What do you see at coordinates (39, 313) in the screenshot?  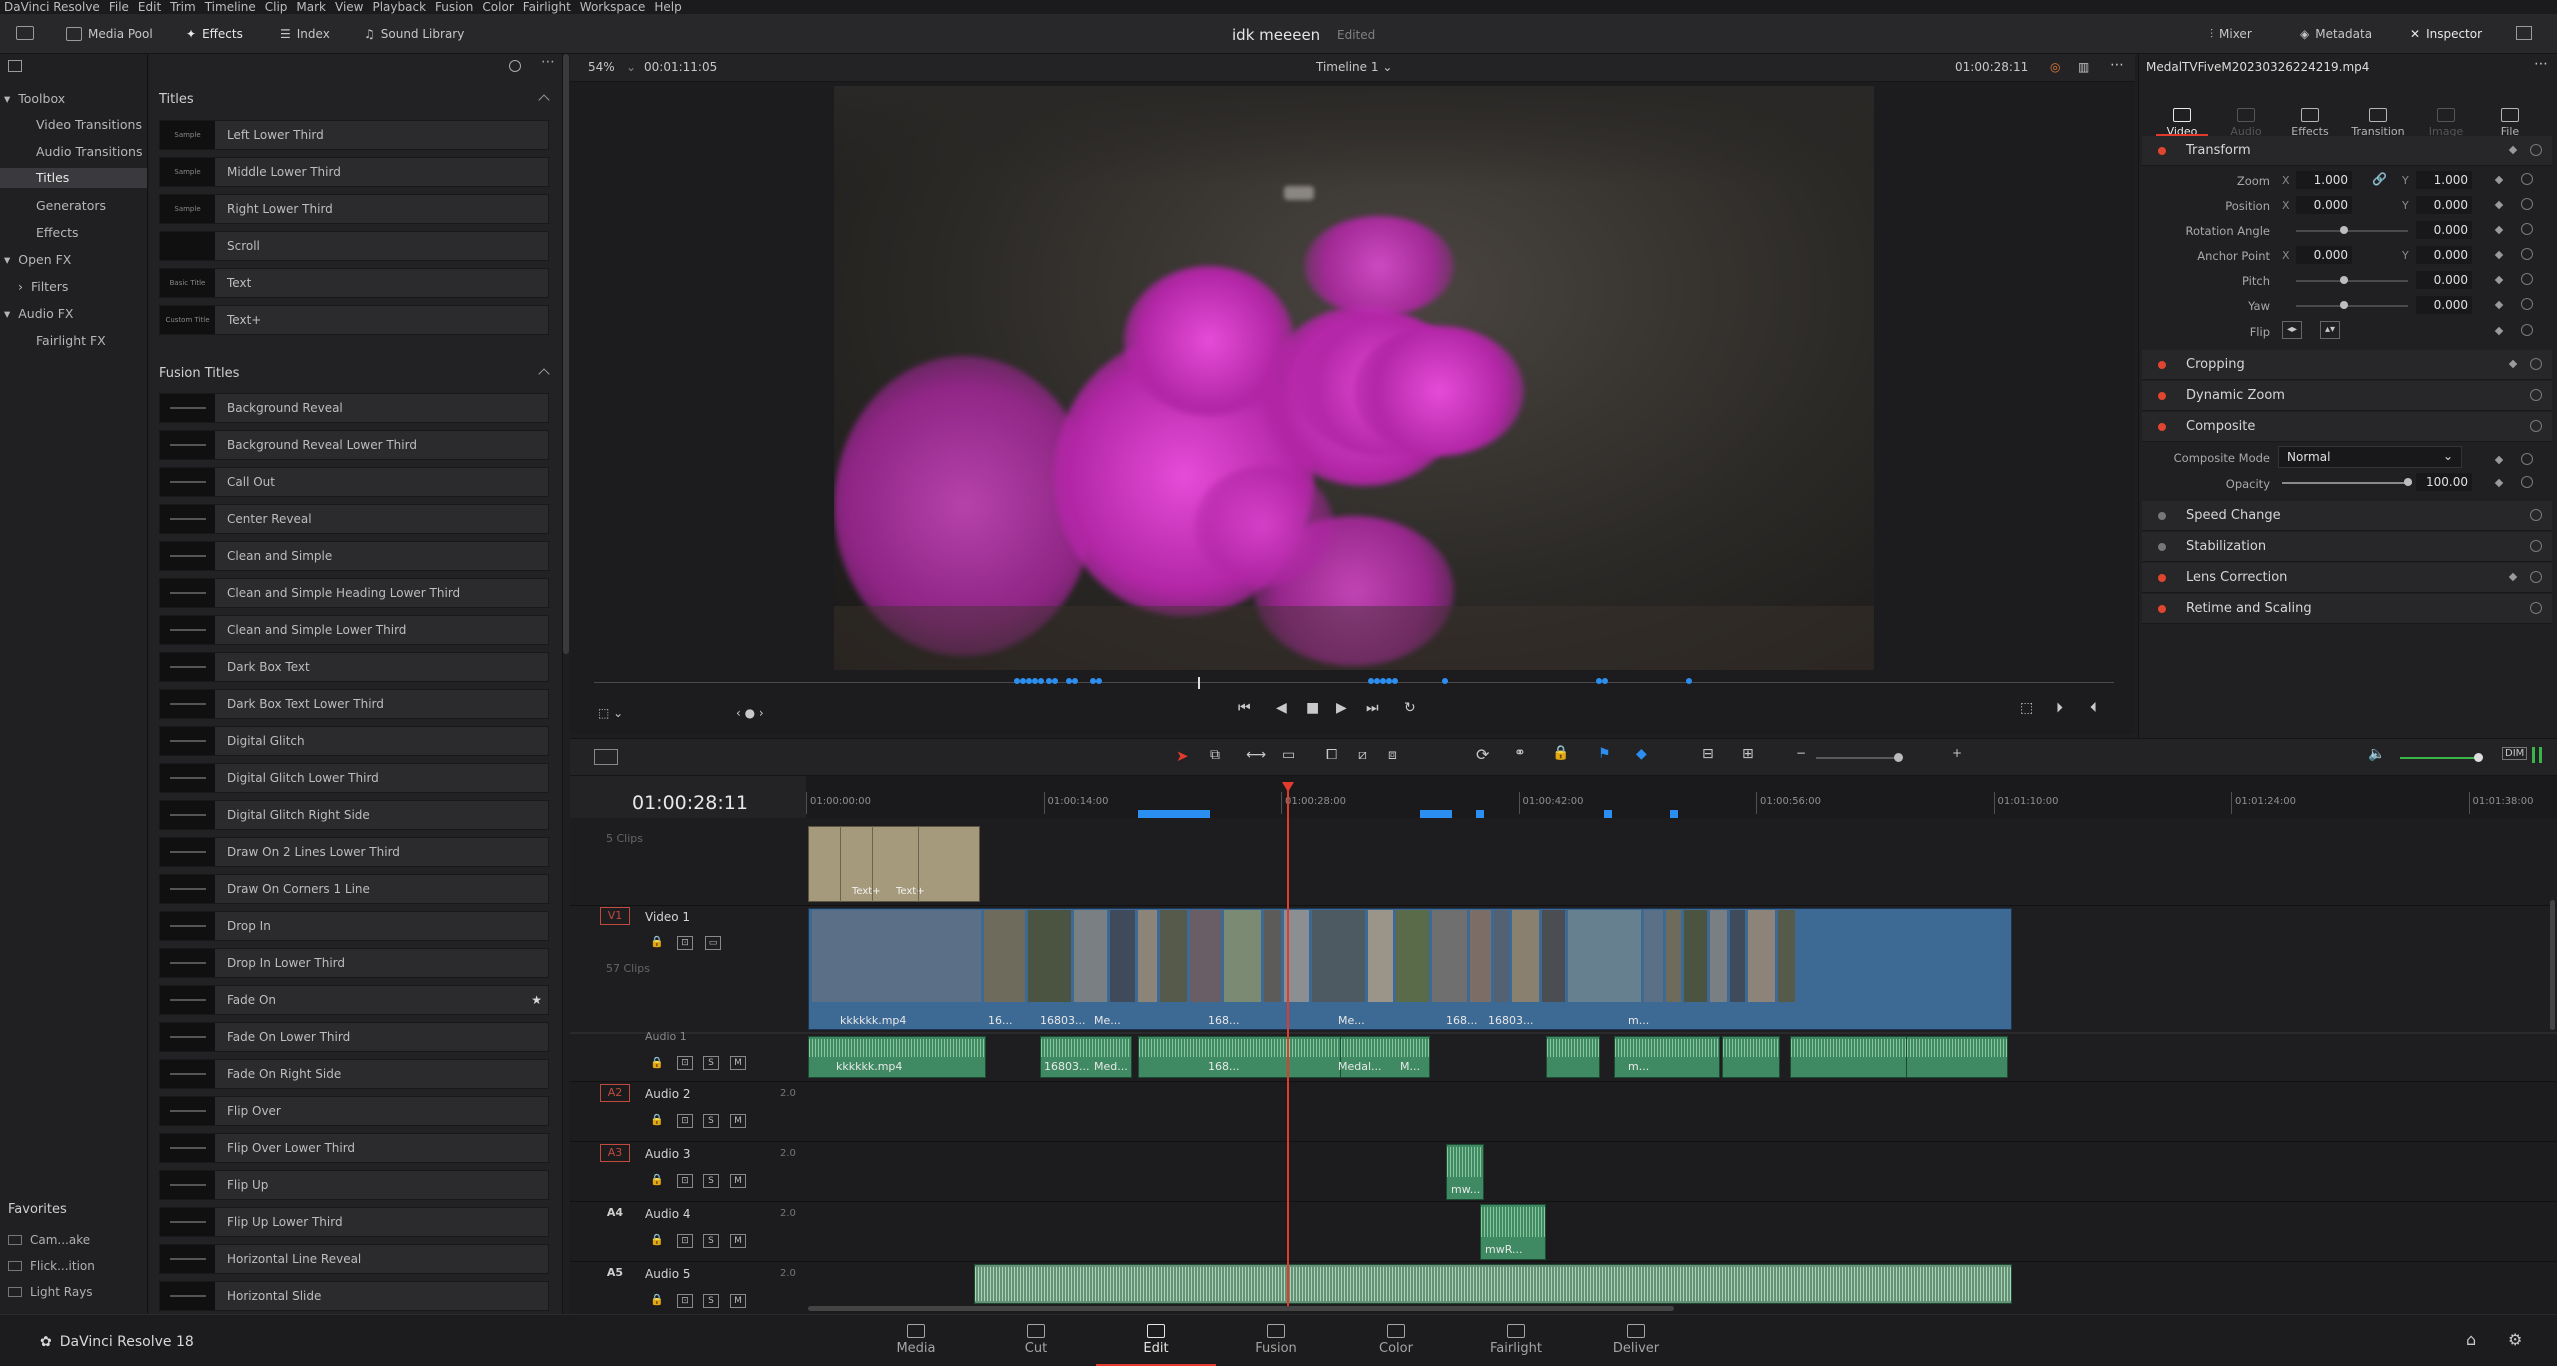 I see `tree-audio-fx: ▾ Audio FX` at bounding box center [39, 313].